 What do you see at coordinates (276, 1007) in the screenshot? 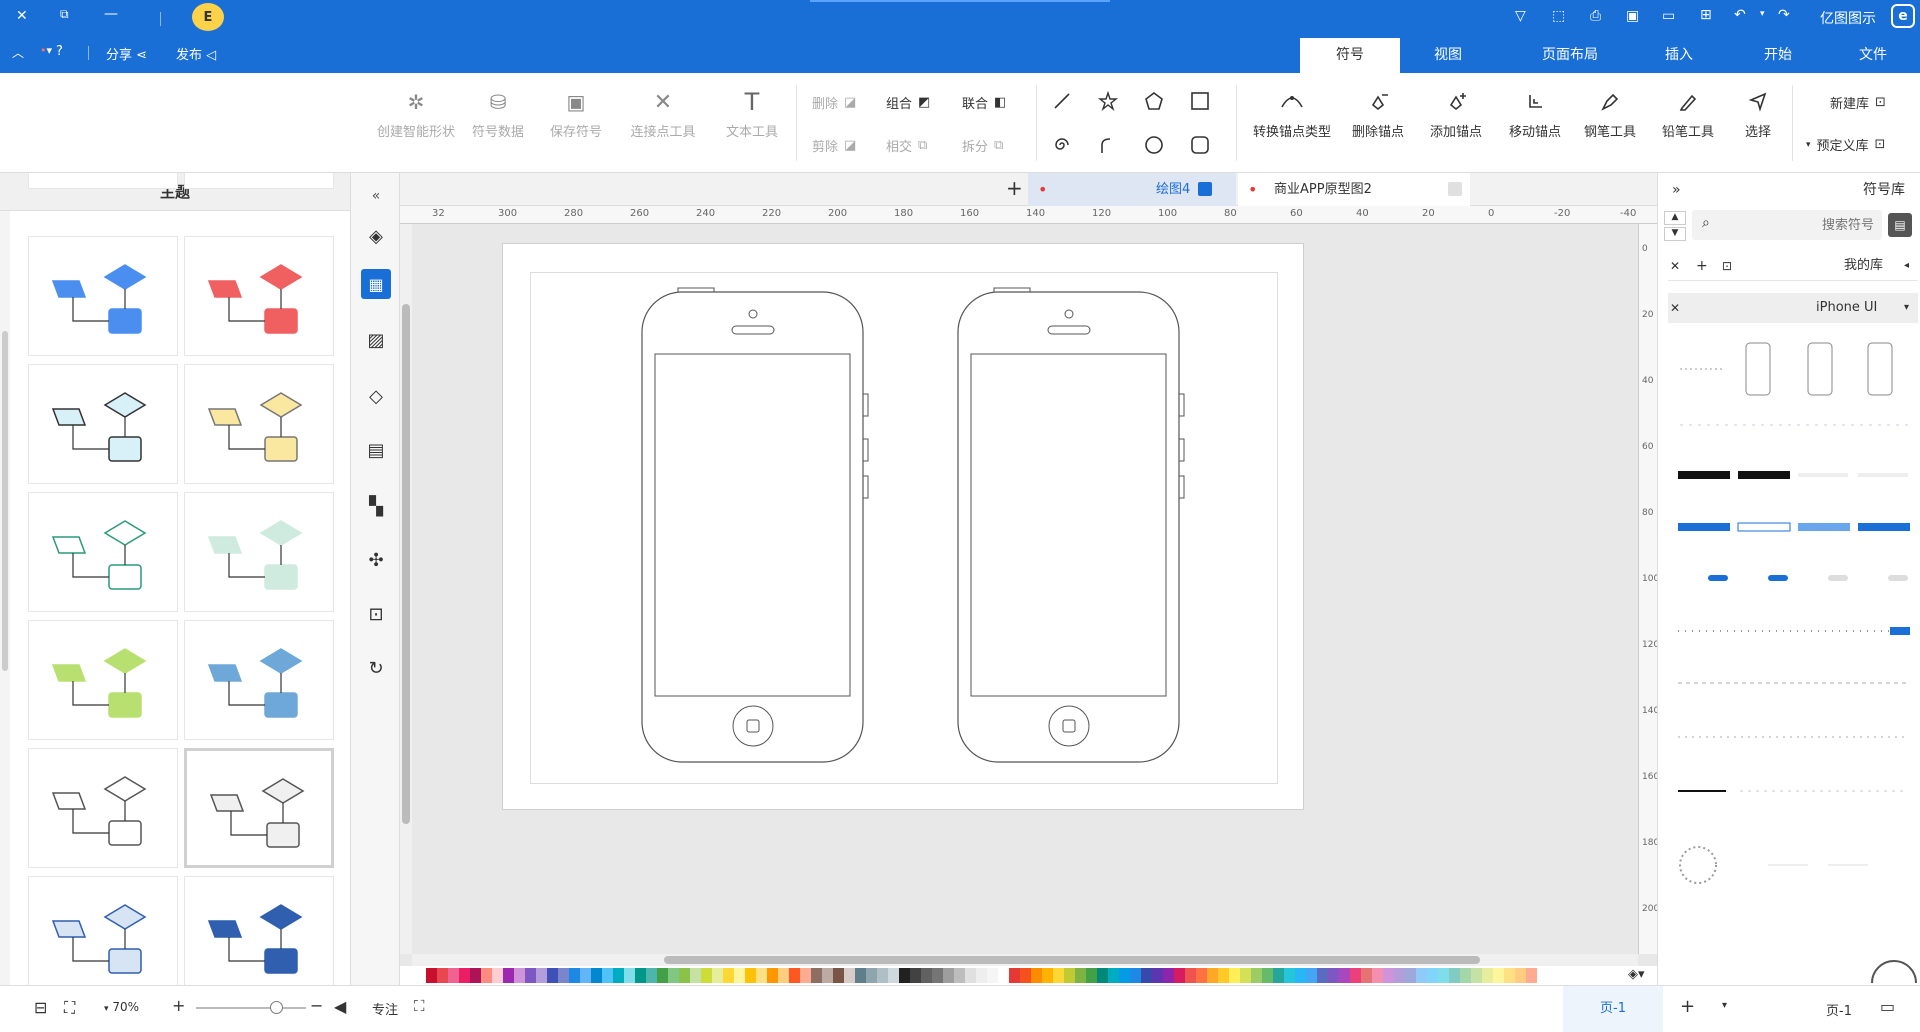
I see `zoom-slider-handle` at bounding box center [276, 1007].